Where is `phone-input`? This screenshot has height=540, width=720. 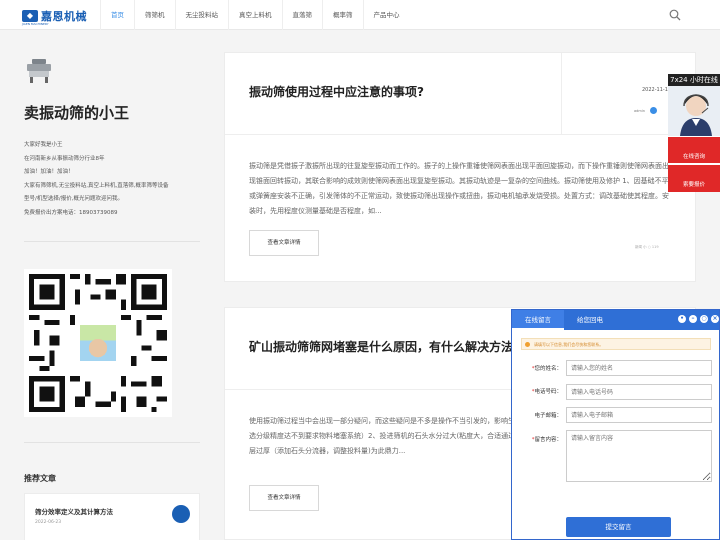 phone-input is located at coordinates (639, 392).